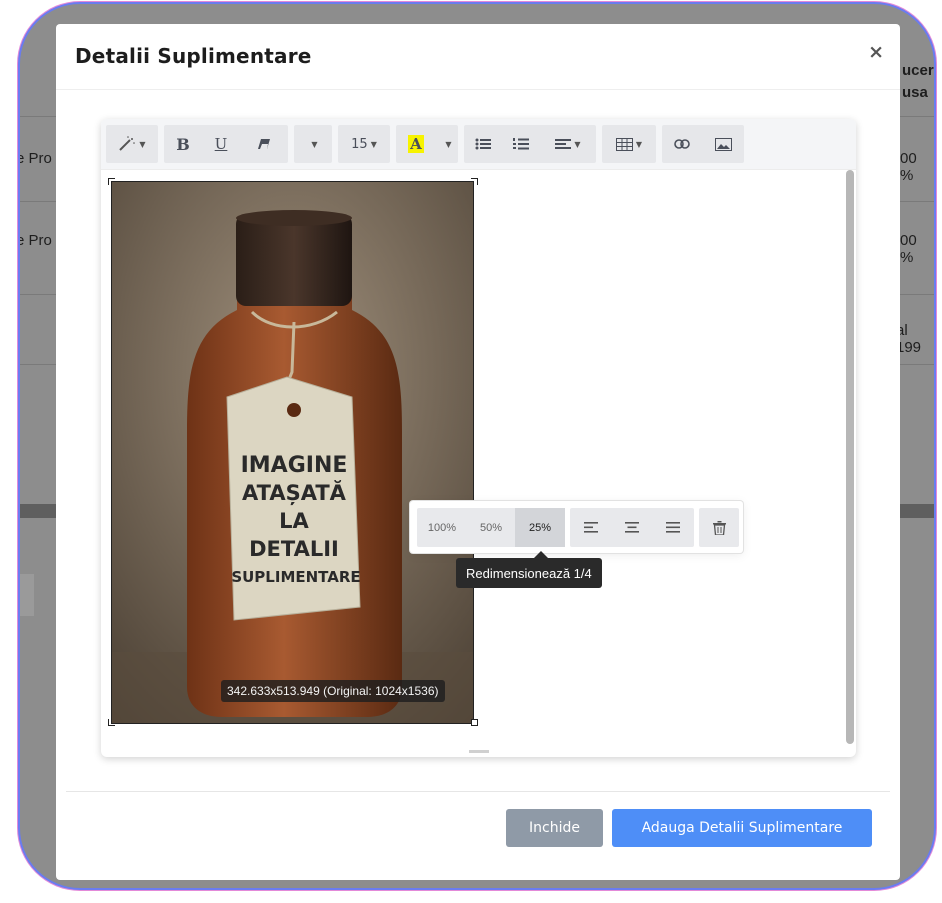 The height and width of the screenshot is (903, 942). I want to click on table-button: ▼, so click(629, 144).